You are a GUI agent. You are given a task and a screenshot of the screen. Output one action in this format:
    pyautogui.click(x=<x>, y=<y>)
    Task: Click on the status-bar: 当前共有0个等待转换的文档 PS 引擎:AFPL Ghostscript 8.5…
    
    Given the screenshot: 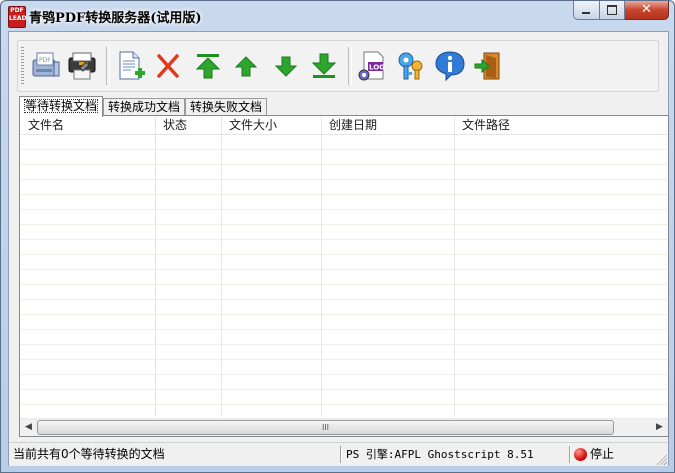 What is the action you would take?
    pyautogui.click(x=338, y=454)
    